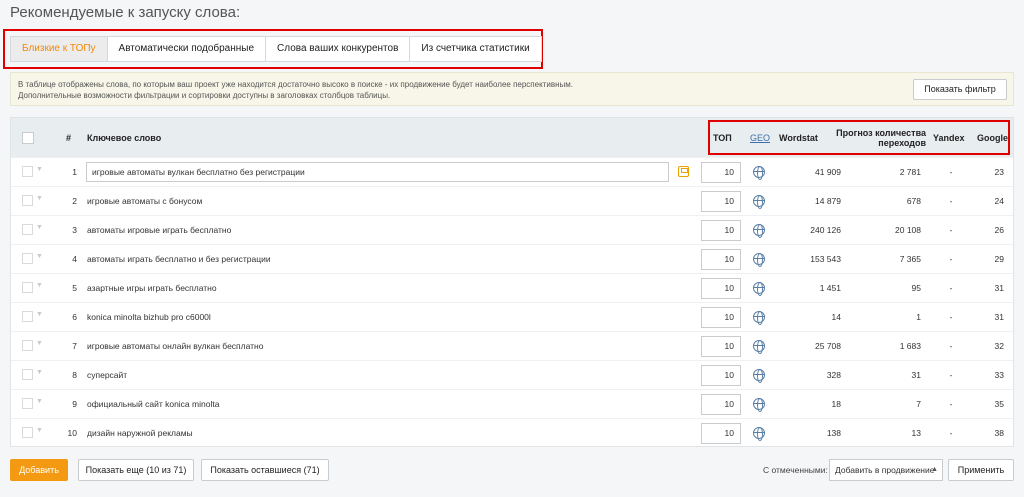 Image resolution: width=1024 pixels, height=497 pixels. I want to click on google-position: 31, so click(999, 288).